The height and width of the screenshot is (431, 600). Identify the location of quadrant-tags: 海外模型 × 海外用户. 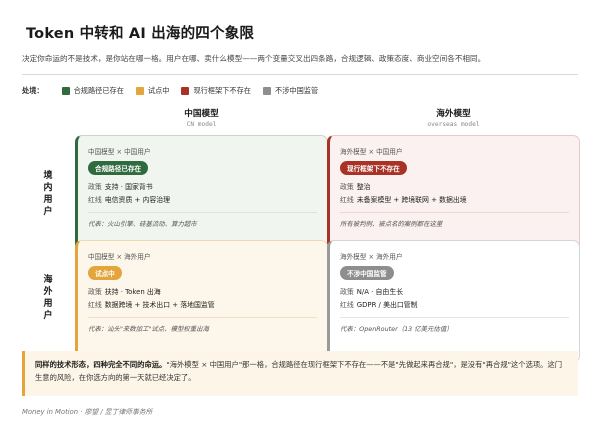
(371, 257).